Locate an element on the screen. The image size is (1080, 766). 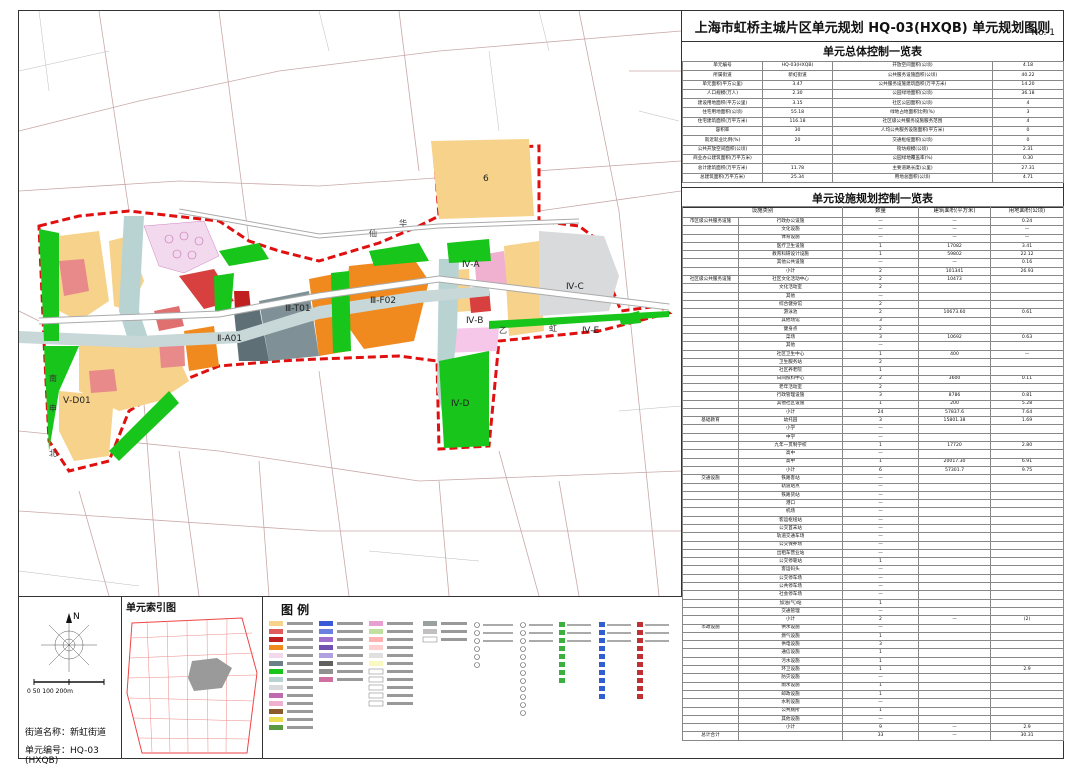
table-cell: 体育设施 is located at coordinates (790, 238).